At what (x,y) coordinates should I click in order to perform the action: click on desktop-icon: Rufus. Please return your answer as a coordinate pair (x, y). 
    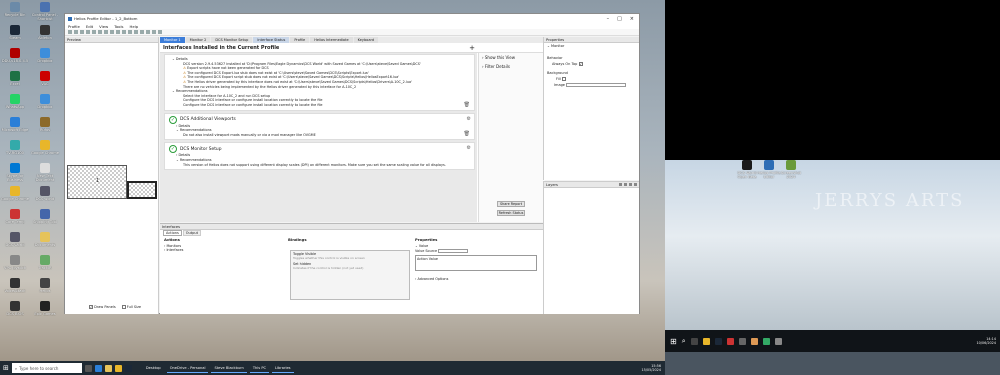
    Looking at the image, I should click on (45, 124).